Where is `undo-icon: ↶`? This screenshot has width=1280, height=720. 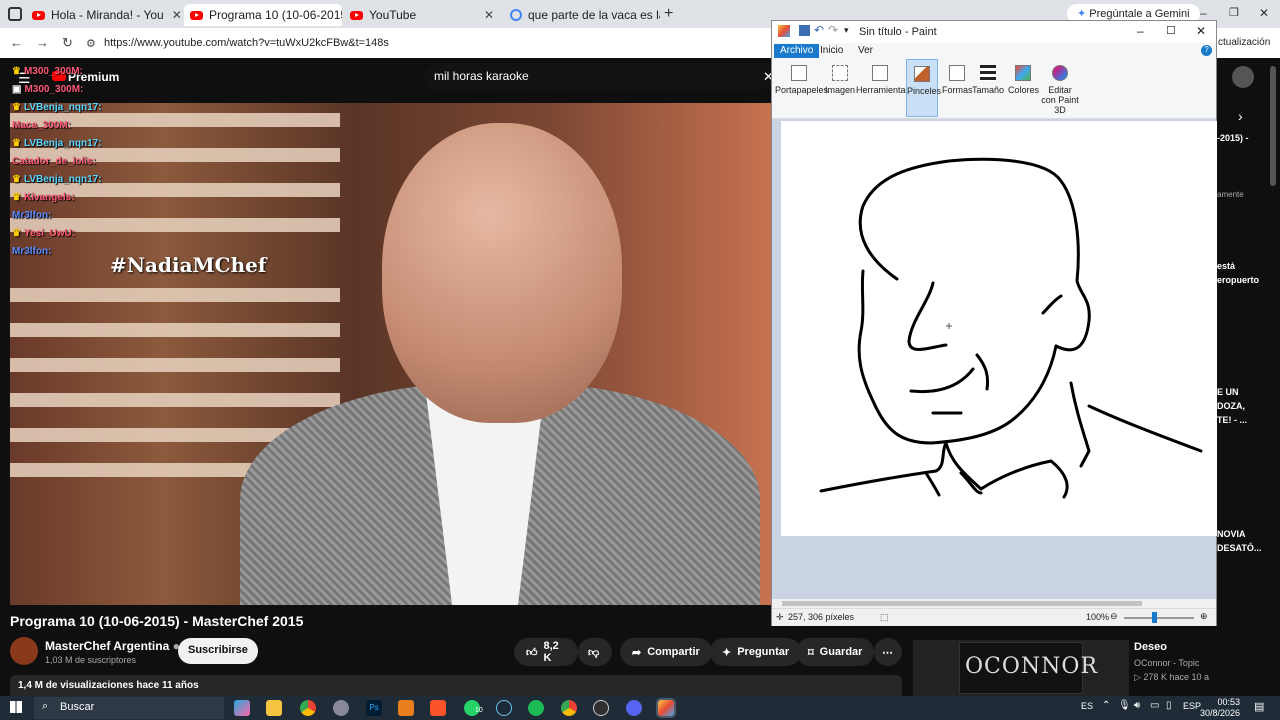 undo-icon: ↶ is located at coordinates (819, 30).